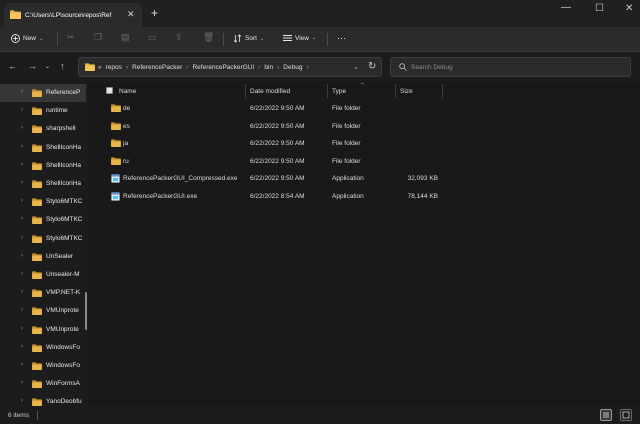 Image resolution: width=640 pixels, height=424 pixels. Describe the element at coordinates (71, 37) in the screenshot. I see `cut-icon: ✂` at that location.